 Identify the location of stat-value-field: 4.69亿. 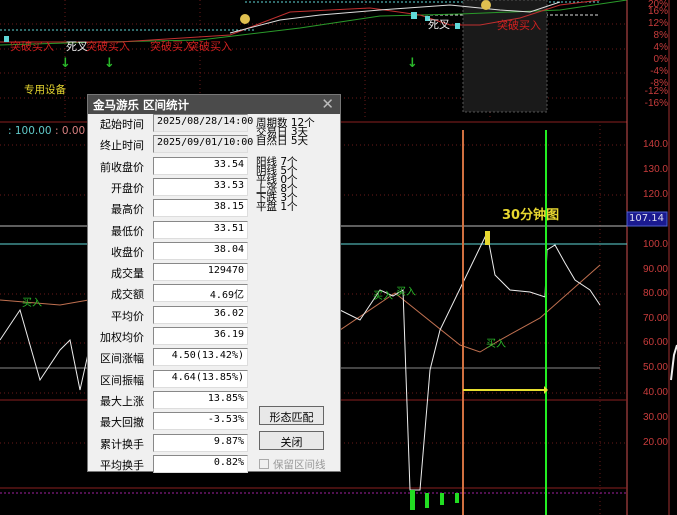
(200, 293).